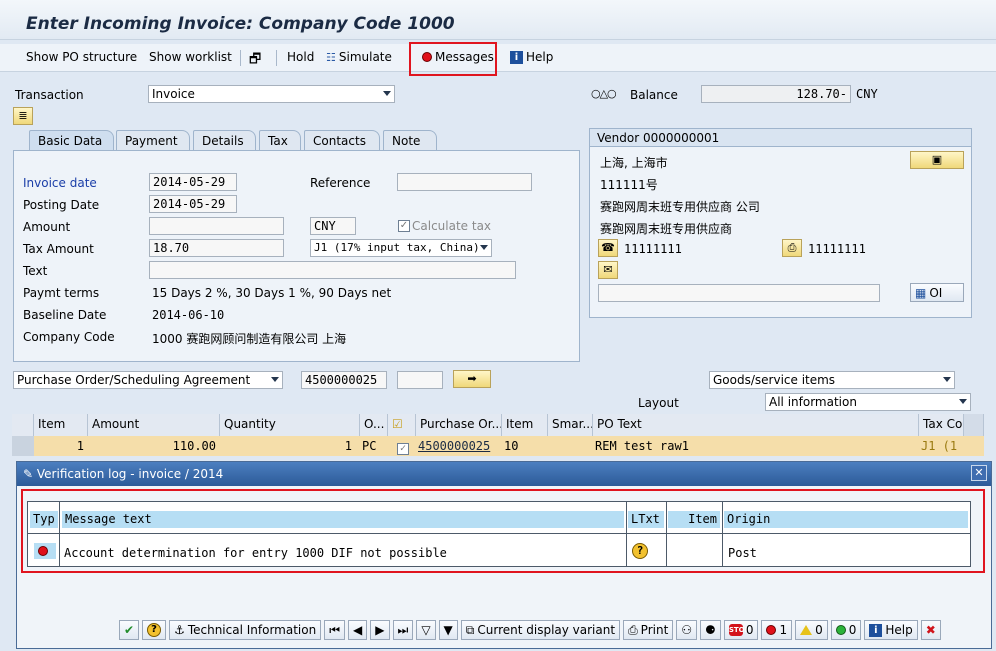 This screenshot has height=651, width=996. Describe the element at coordinates (629, 185) in the screenshot. I see `vendor-address-line: 111111号` at that location.